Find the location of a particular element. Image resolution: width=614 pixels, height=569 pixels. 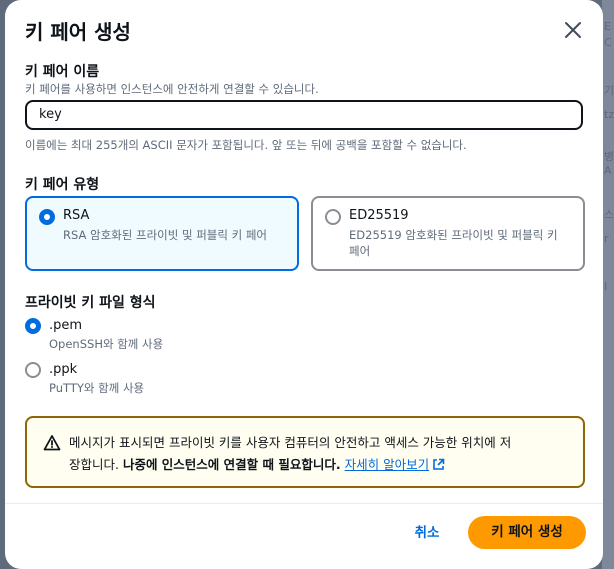

background-char: 병 is located at coordinates (609, 156).